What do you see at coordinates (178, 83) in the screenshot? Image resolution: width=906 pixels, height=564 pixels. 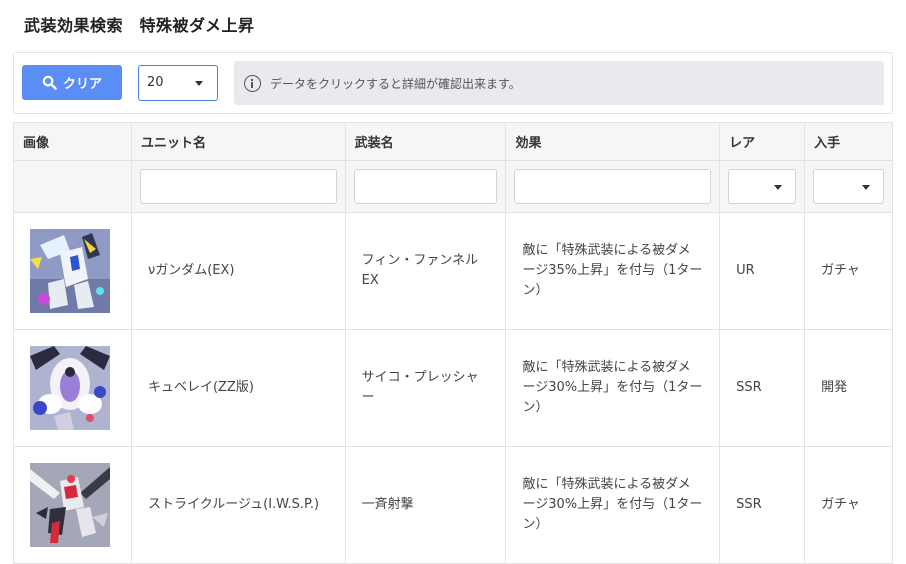 I see `page-size-select: 20` at bounding box center [178, 83].